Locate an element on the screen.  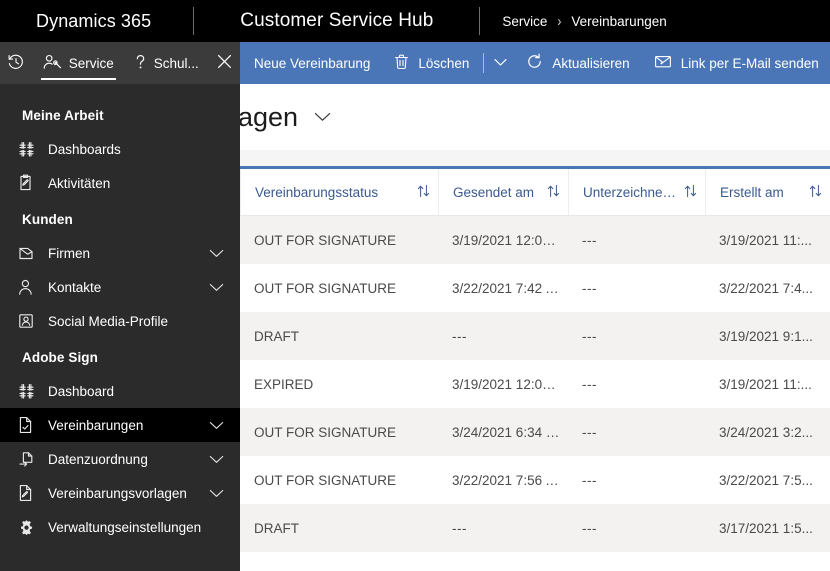
delete-button: Löschen is located at coordinates (431, 63).